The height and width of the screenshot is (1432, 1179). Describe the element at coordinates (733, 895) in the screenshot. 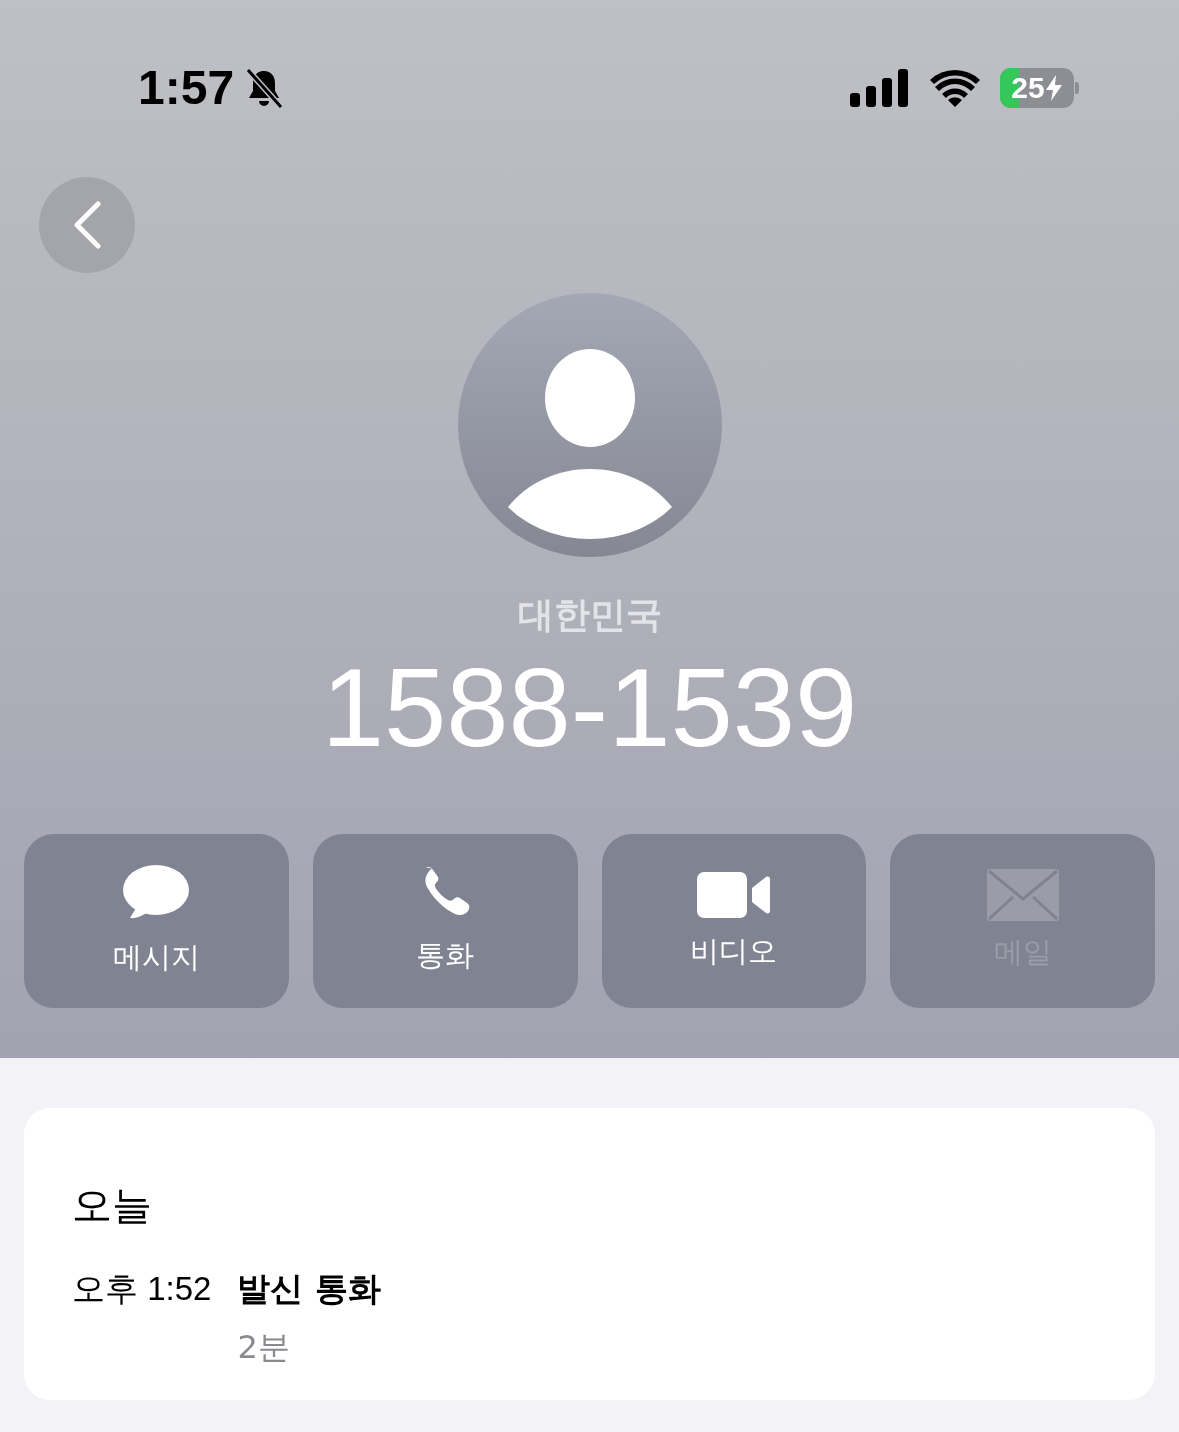

I see `video-camera-icon` at that location.